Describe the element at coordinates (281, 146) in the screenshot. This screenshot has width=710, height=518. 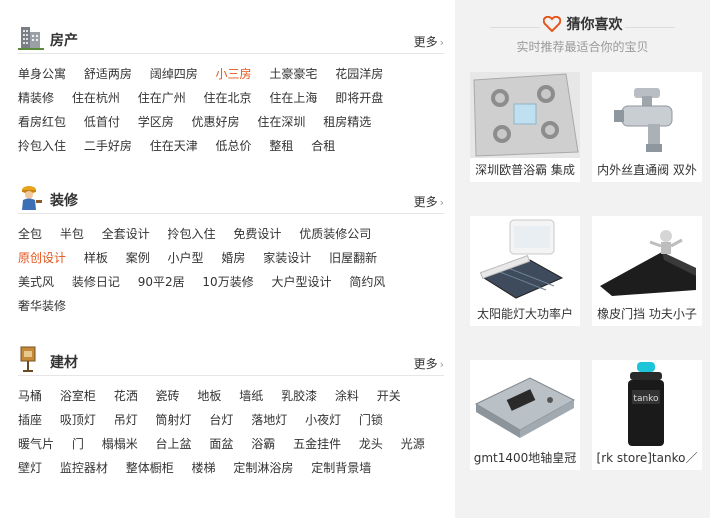
I see `category-link: 整租` at that location.